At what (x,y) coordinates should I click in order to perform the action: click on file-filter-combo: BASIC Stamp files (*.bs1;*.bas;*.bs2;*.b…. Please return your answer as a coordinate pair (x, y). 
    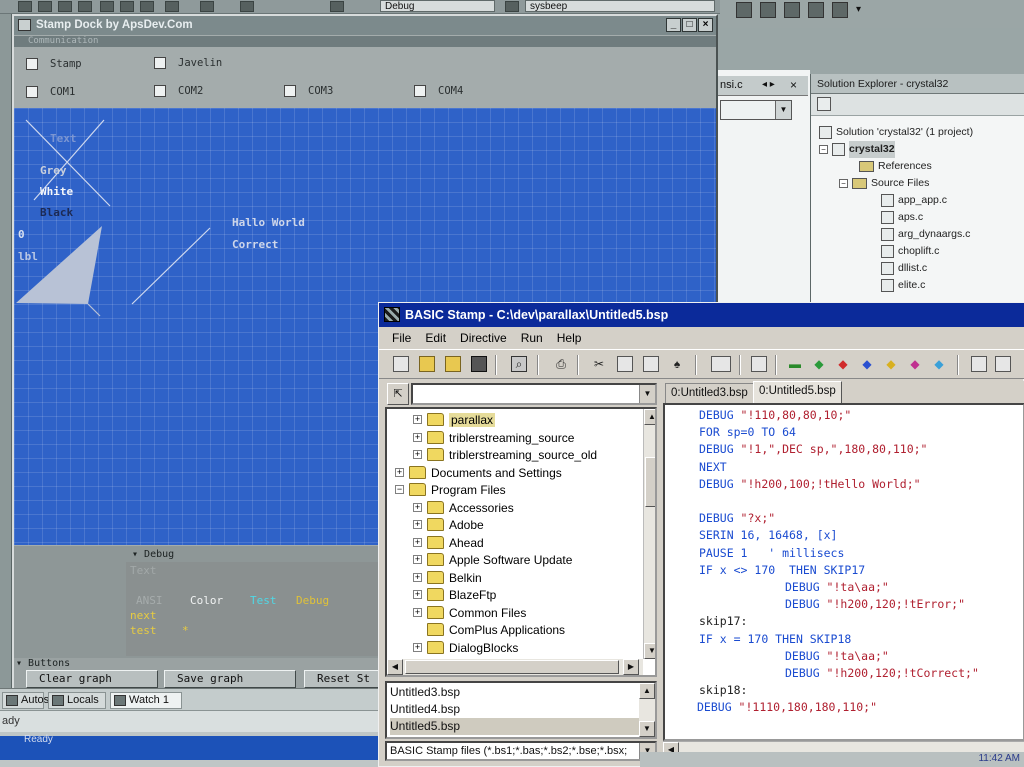
    Looking at the image, I should click on (521, 751).